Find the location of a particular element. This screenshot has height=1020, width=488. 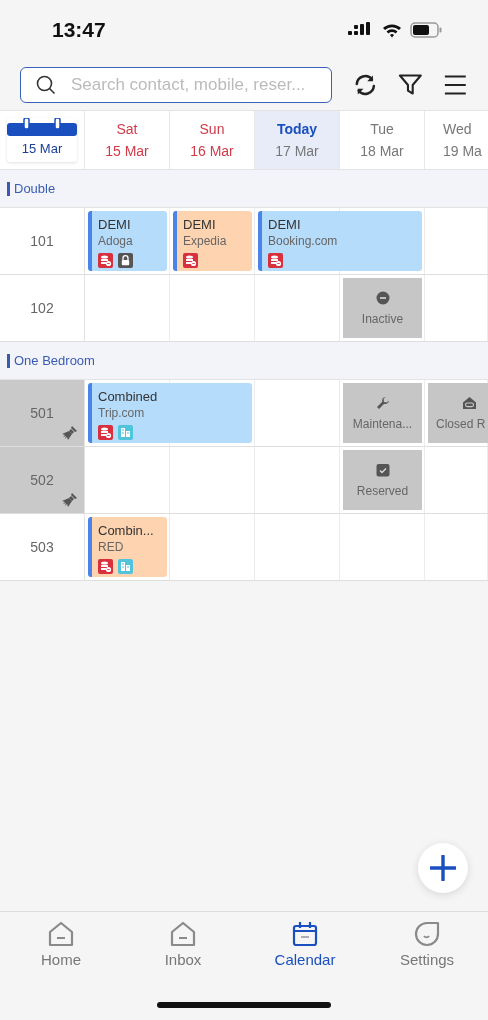

date-picker: 15 Mar is located at coordinates (42, 140).